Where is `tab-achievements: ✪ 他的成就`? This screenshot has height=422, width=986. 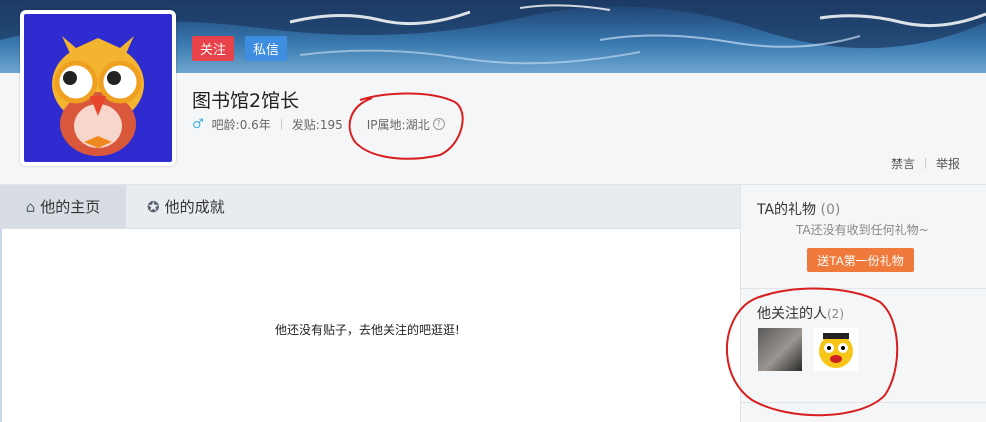 tab-achievements: ✪ 他的成就 is located at coordinates (186, 206).